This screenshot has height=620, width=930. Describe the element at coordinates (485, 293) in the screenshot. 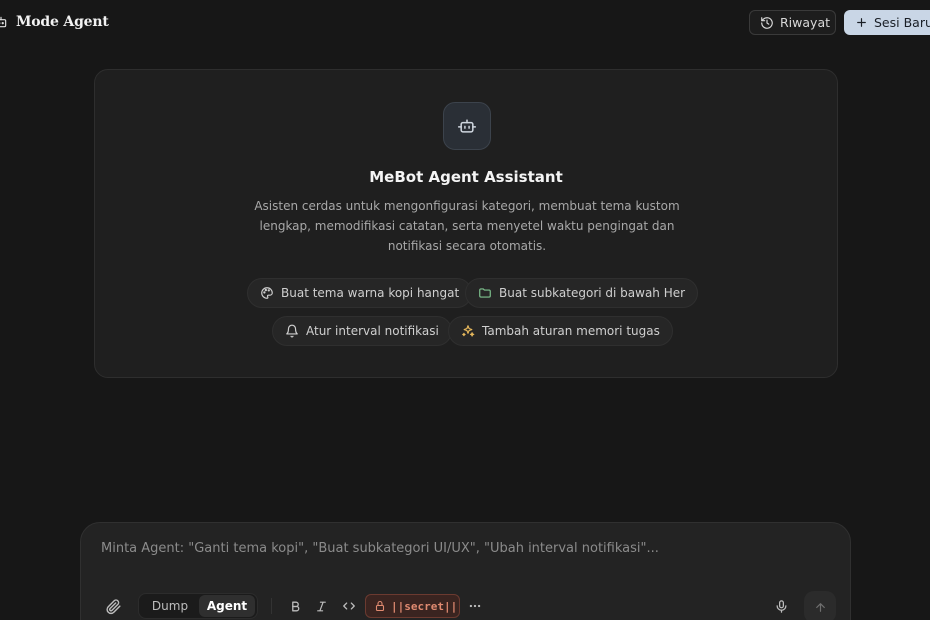

I see `folder-icon` at that location.